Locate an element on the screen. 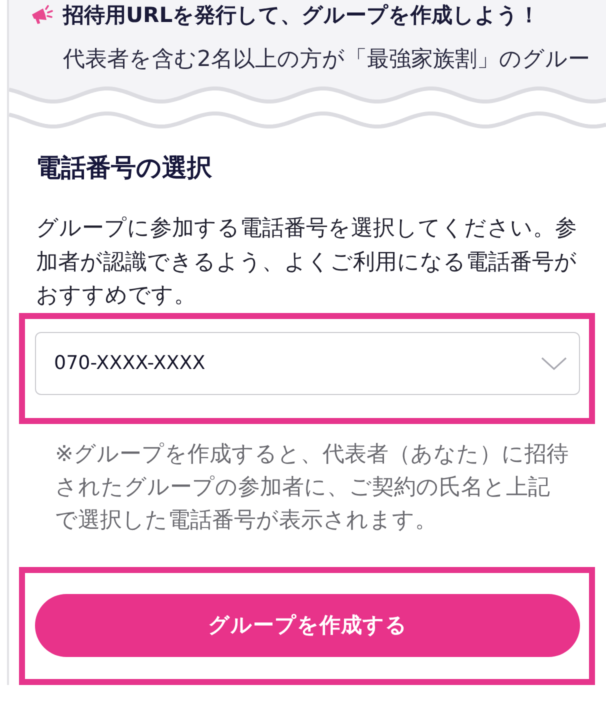 This screenshot has height=708, width=606. megaphone-icon is located at coordinates (42, 15).